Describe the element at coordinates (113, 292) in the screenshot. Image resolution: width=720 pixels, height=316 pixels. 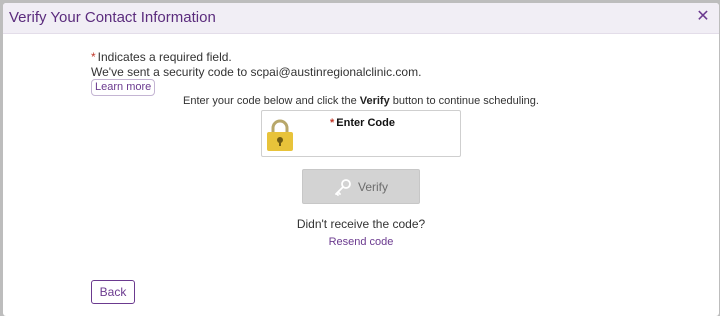
I see `back-button: Back` at that location.